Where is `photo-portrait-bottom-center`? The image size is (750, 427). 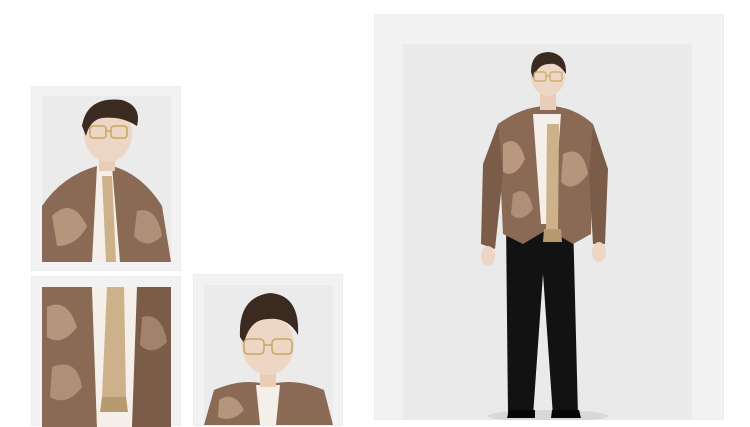
photo-portrait-bottom-center is located at coordinates (268, 355).